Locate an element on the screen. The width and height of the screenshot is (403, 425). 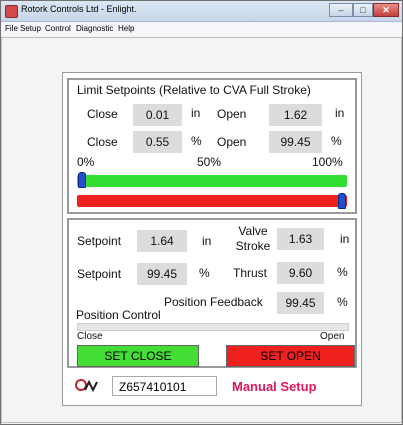
set-open-button: SET OPEN is located at coordinates (290, 356).